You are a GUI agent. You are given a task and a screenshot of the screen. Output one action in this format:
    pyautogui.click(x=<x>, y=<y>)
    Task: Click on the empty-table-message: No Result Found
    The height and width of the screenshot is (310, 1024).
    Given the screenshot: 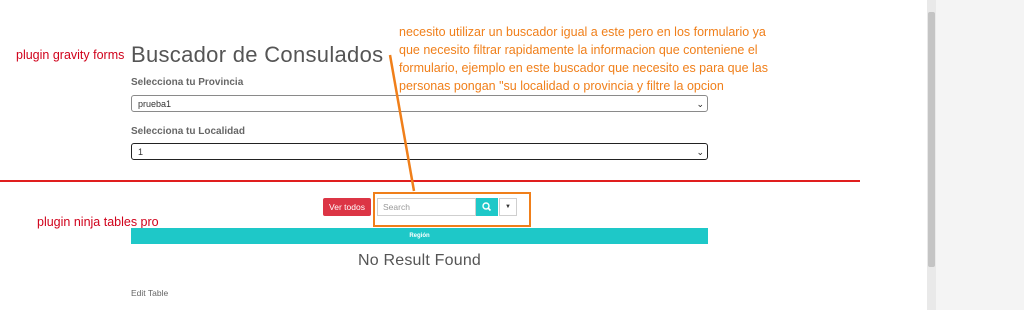 What is the action you would take?
    pyautogui.click(x=419, y=260)
    